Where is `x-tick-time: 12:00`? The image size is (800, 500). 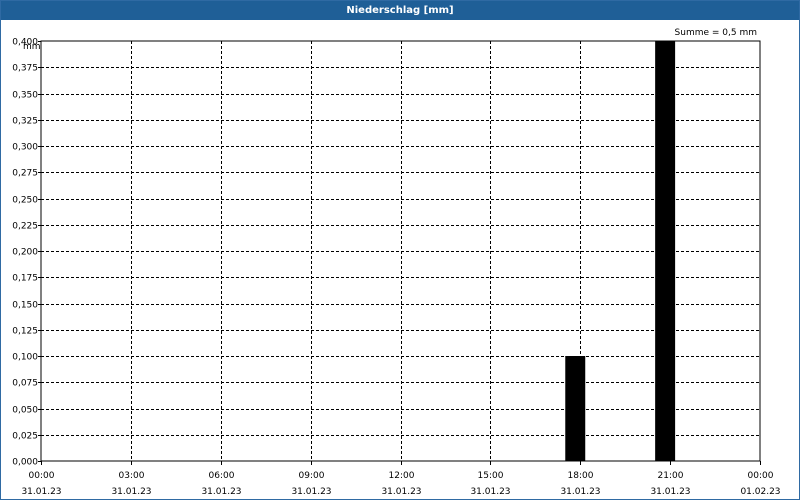 x-tick-time: 12:00 is located at coordinates (402, 476).